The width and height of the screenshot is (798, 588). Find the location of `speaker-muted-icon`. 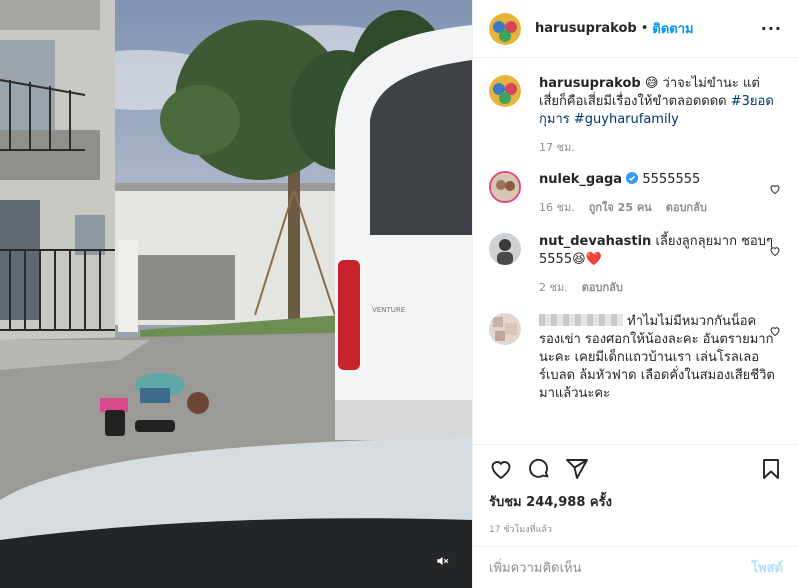

speaker-muted-icon is located at coordinates (442, 563).